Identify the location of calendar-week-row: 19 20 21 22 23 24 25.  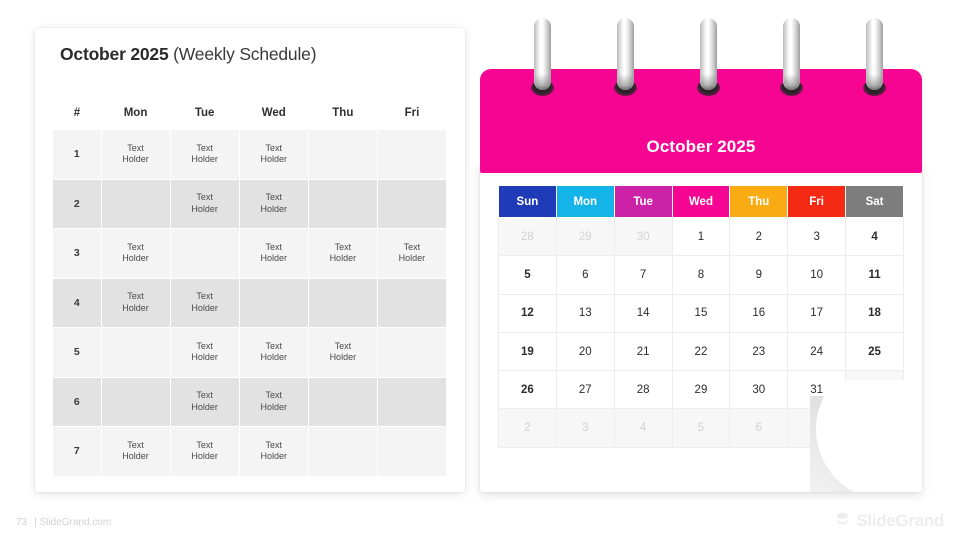
(701, 351).